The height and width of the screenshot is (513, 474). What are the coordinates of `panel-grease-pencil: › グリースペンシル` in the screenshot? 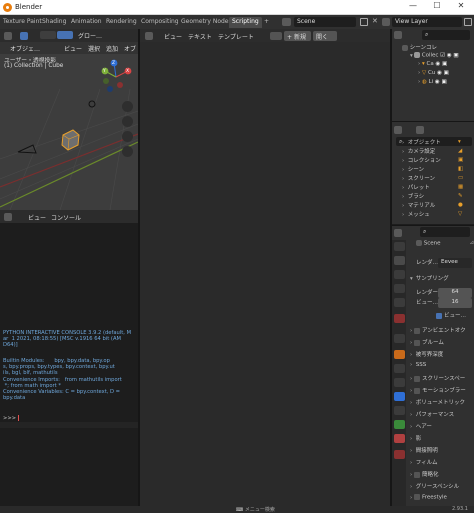 It's located at (442, 487).